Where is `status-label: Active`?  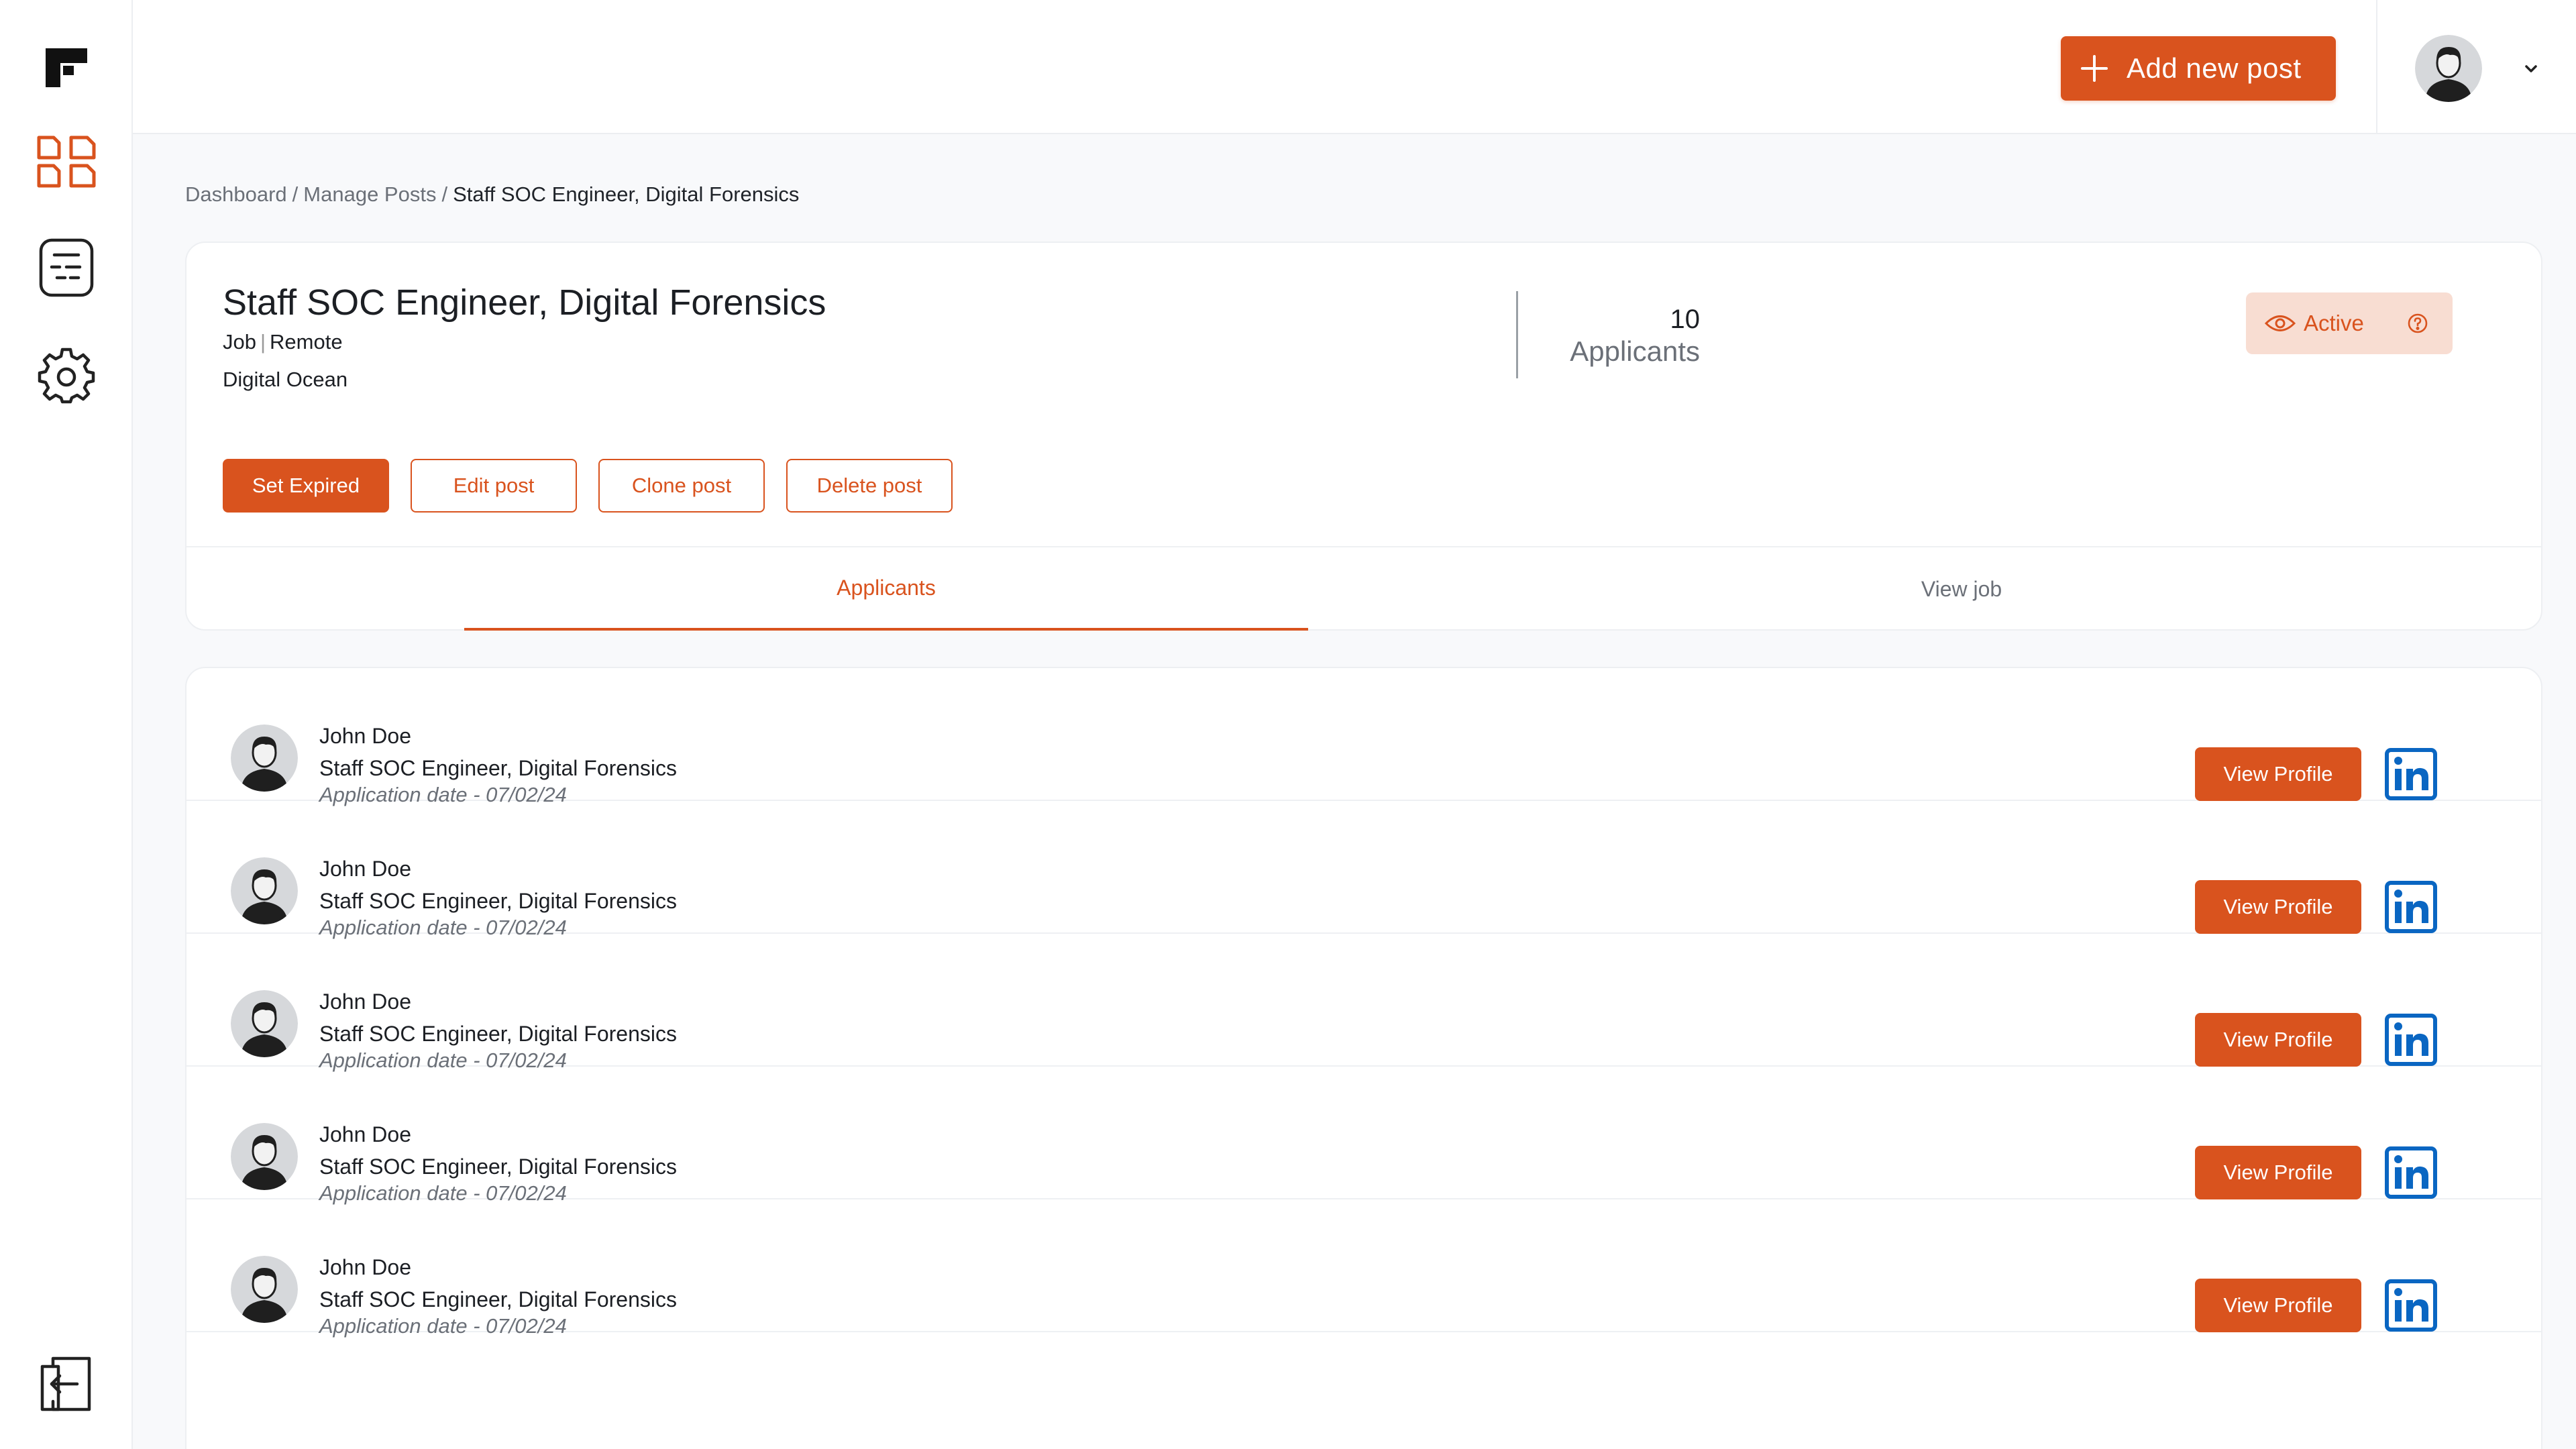 status-label: Active is located at coordinates (2334, 323).